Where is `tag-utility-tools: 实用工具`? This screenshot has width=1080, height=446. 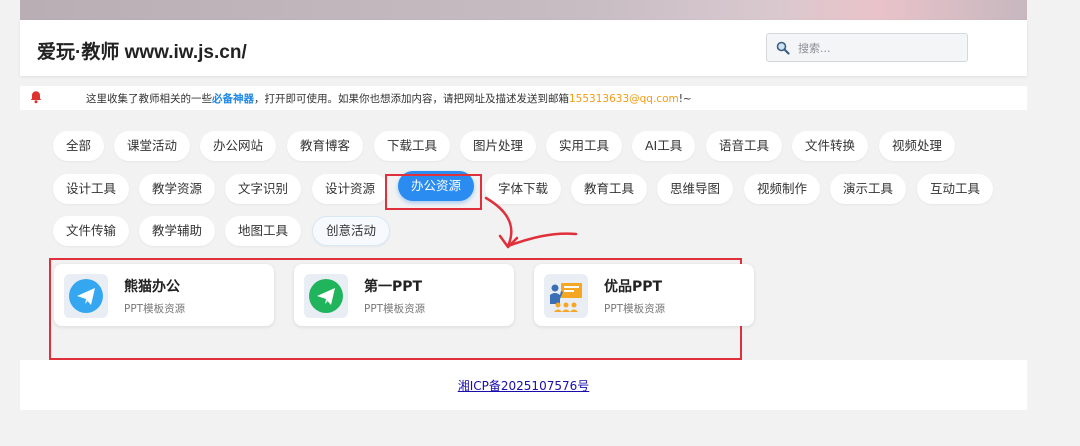
tag-utility-tools: 实用工具 is located at coordinates (584, 146).